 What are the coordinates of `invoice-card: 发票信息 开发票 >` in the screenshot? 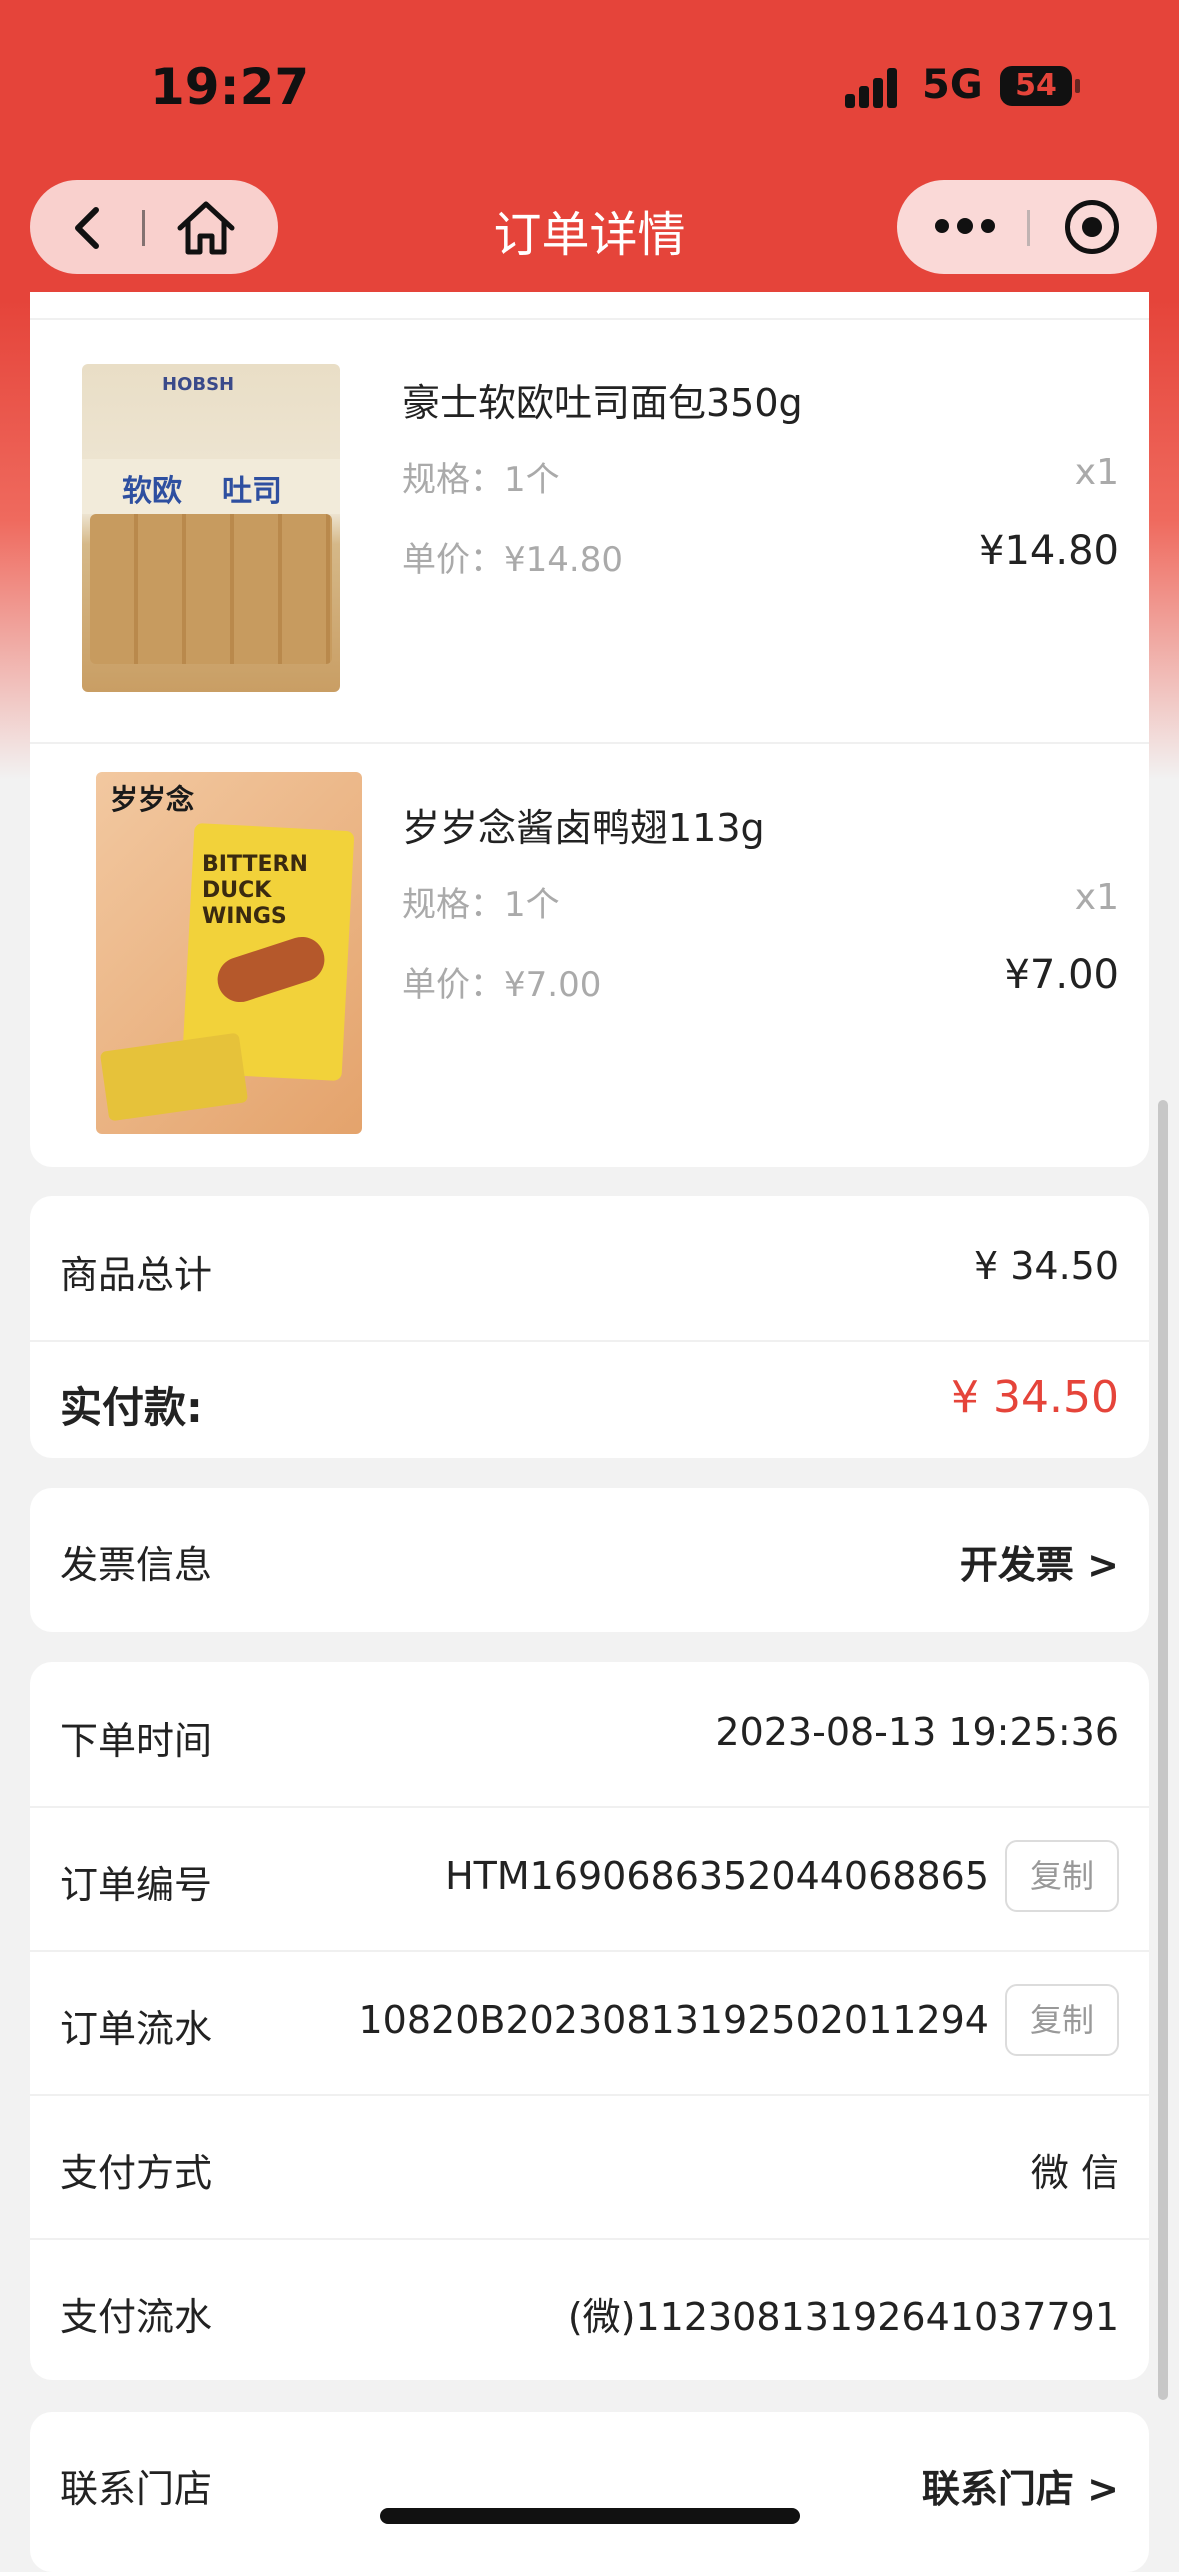 It's located at (589, 1560).